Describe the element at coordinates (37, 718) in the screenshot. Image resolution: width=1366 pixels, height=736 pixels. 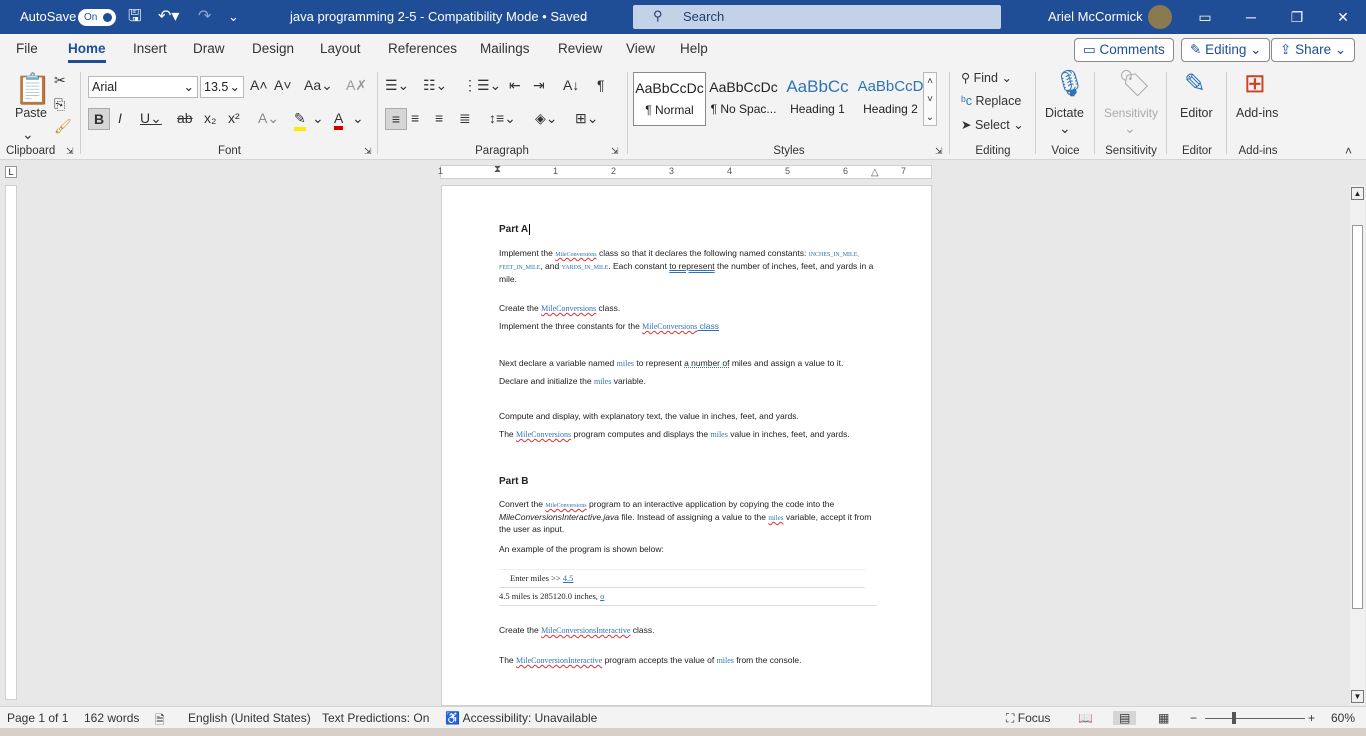
I see `page-count: Page 1 of 1` at that location.